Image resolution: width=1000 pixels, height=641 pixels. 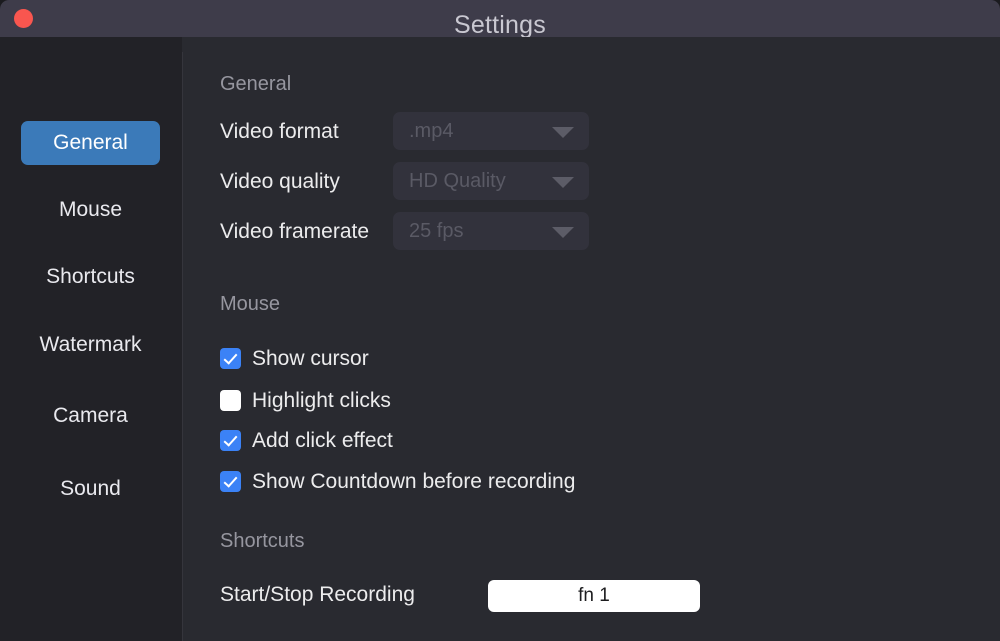 What do you see at coordinates (256, 84) in the screenshot?
I see `section-header-general: General` at bounding box center [256, 84].